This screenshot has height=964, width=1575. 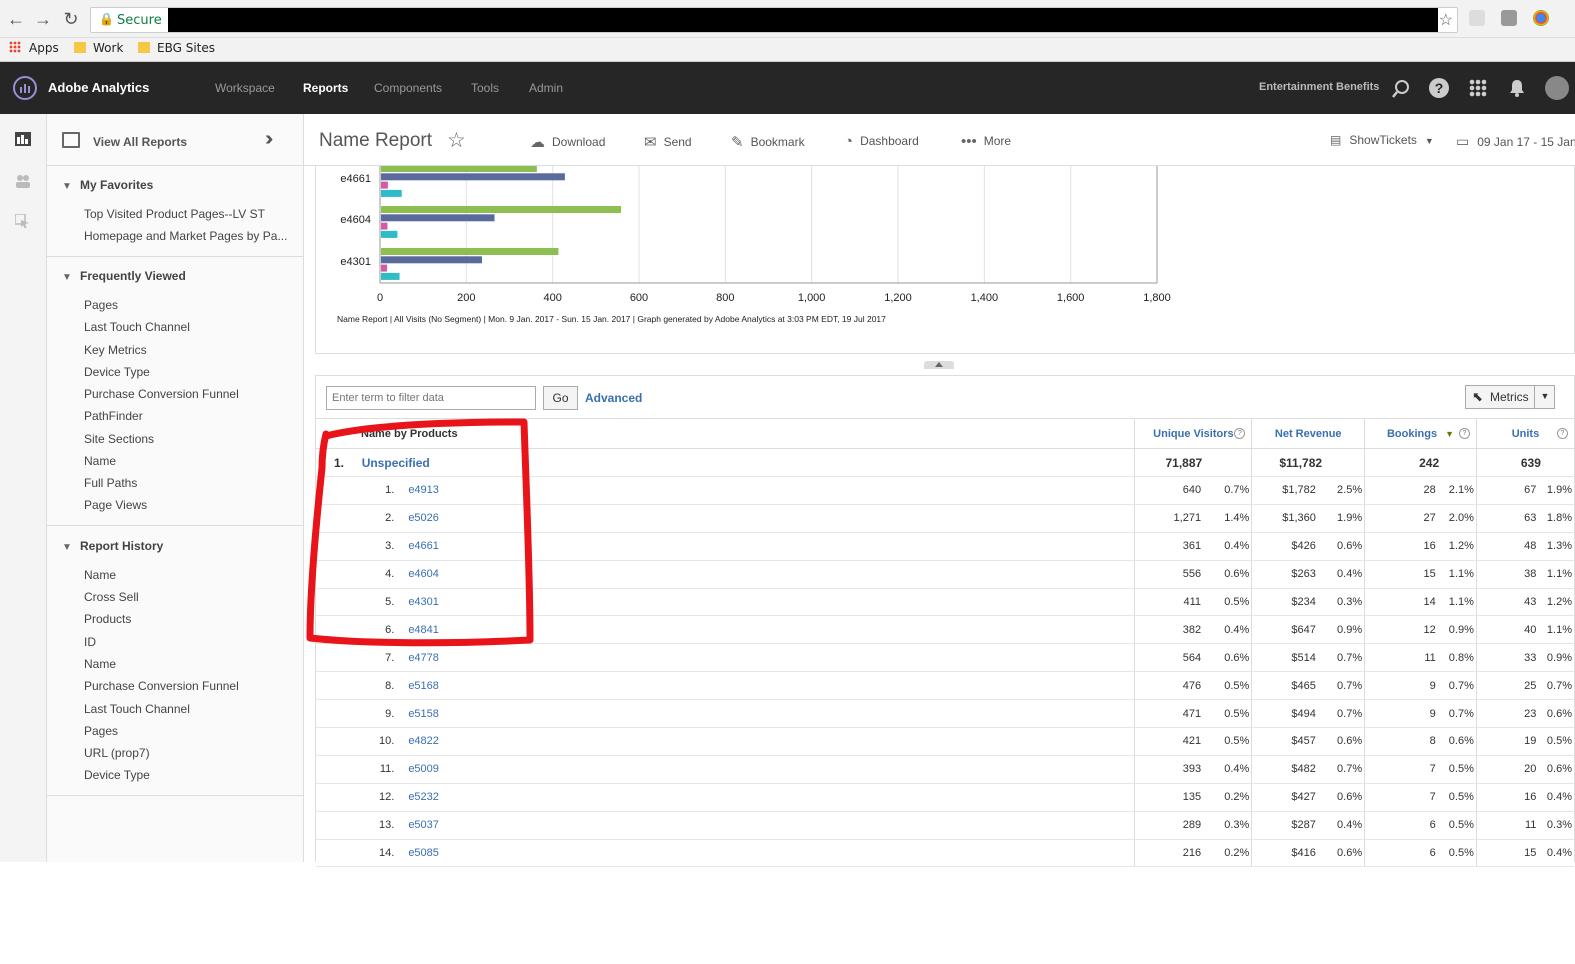 What do you see at coordinates (408, 88) in the screenshot?
I see `nav-components: Components` at bounding box center [408, 88].